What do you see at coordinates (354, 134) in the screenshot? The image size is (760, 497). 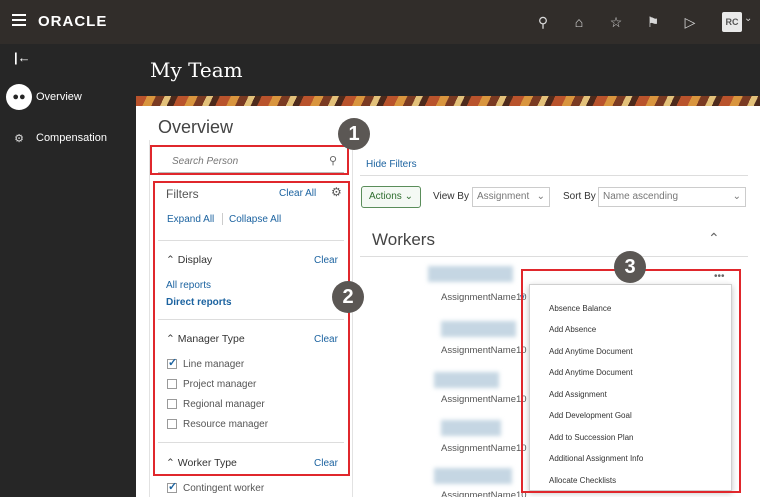 I see `callout-badge-1: 1` at bounding box center [354, 134].